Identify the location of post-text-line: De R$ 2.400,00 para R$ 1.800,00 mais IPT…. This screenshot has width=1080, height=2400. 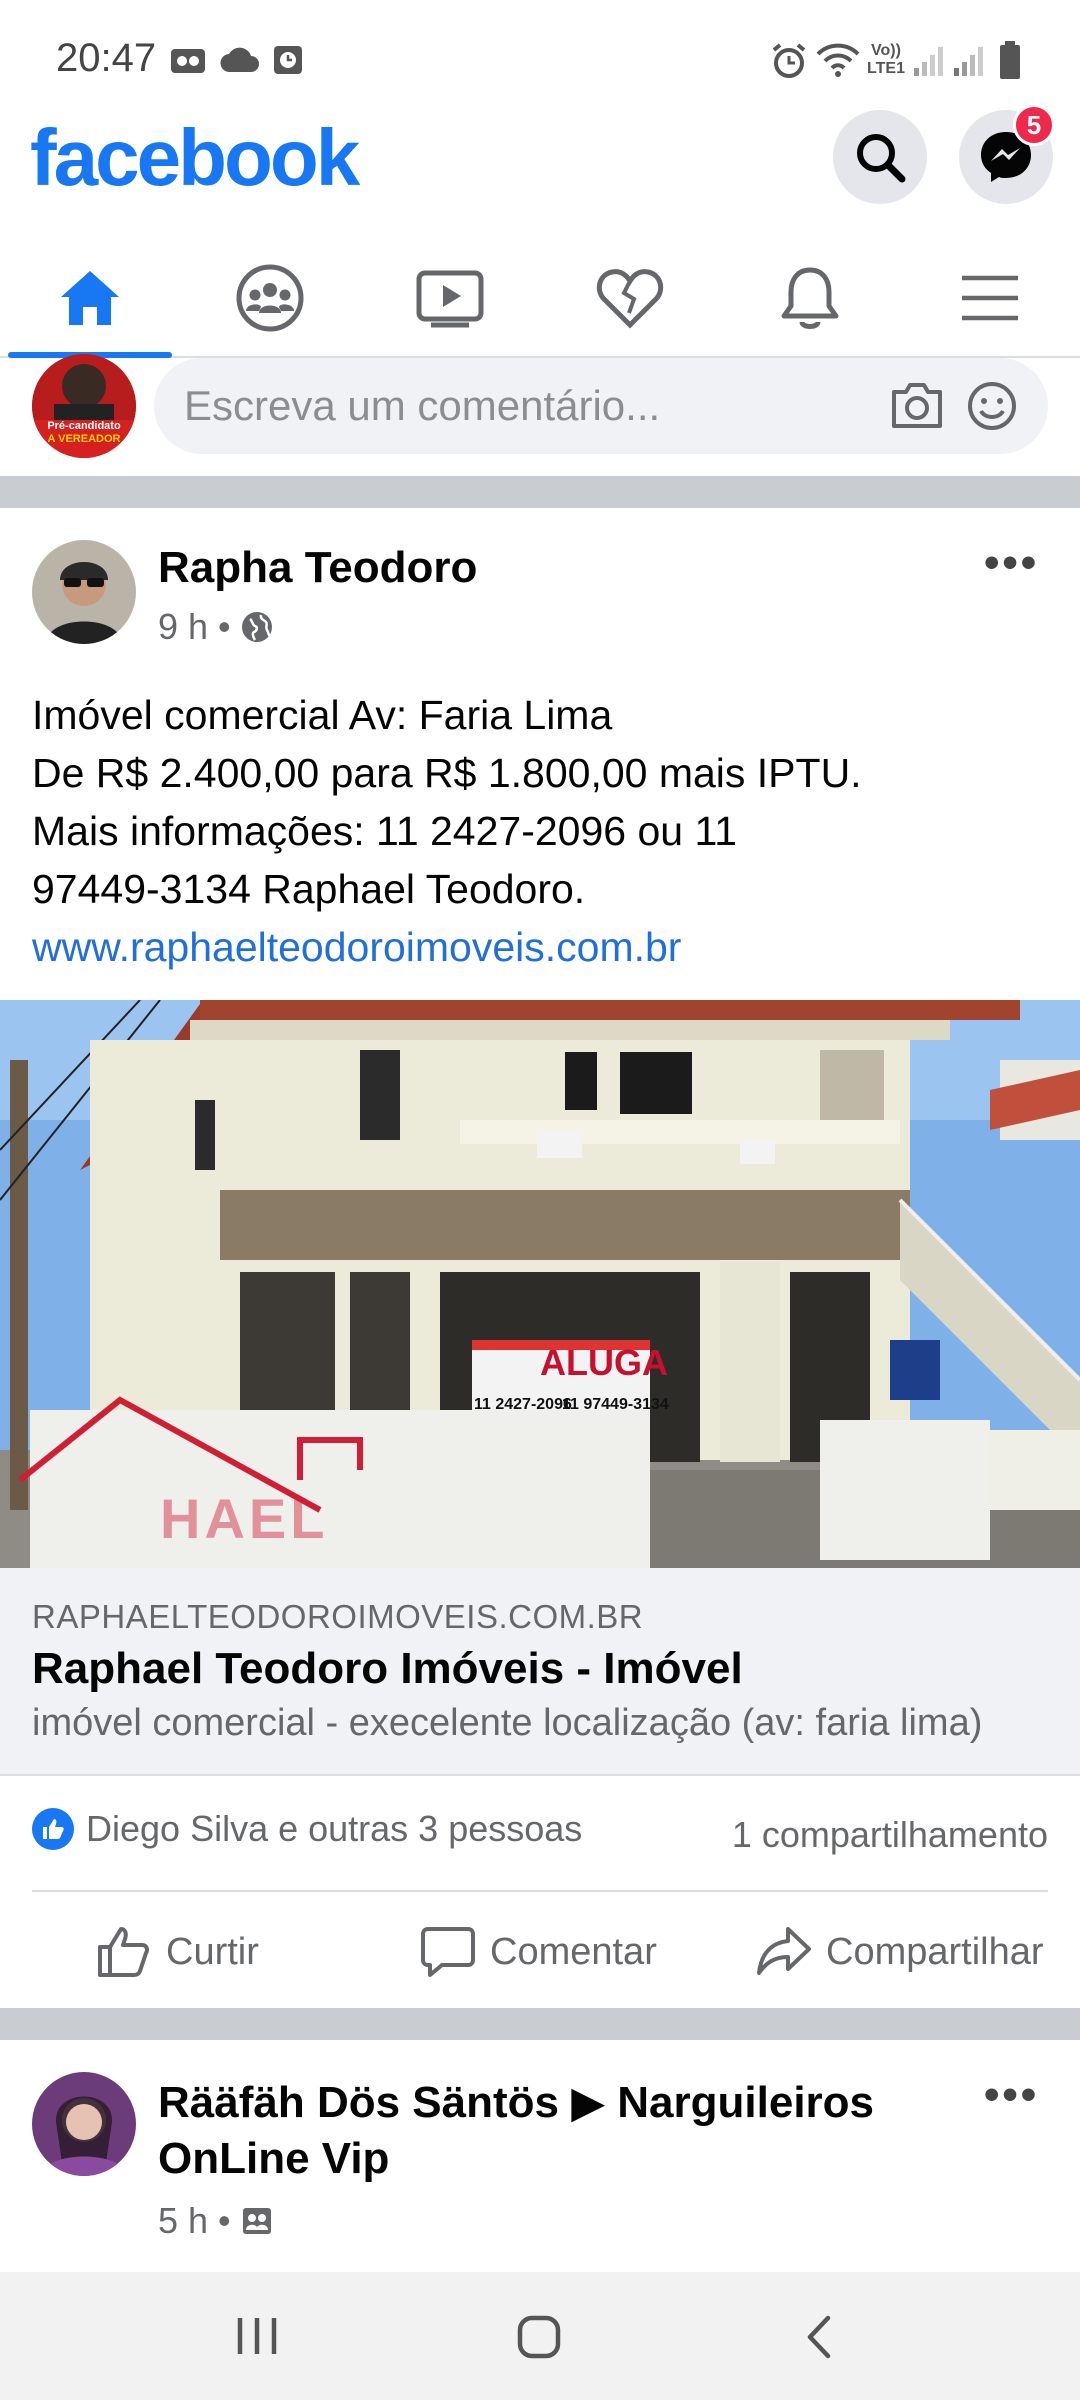
(447, 773).